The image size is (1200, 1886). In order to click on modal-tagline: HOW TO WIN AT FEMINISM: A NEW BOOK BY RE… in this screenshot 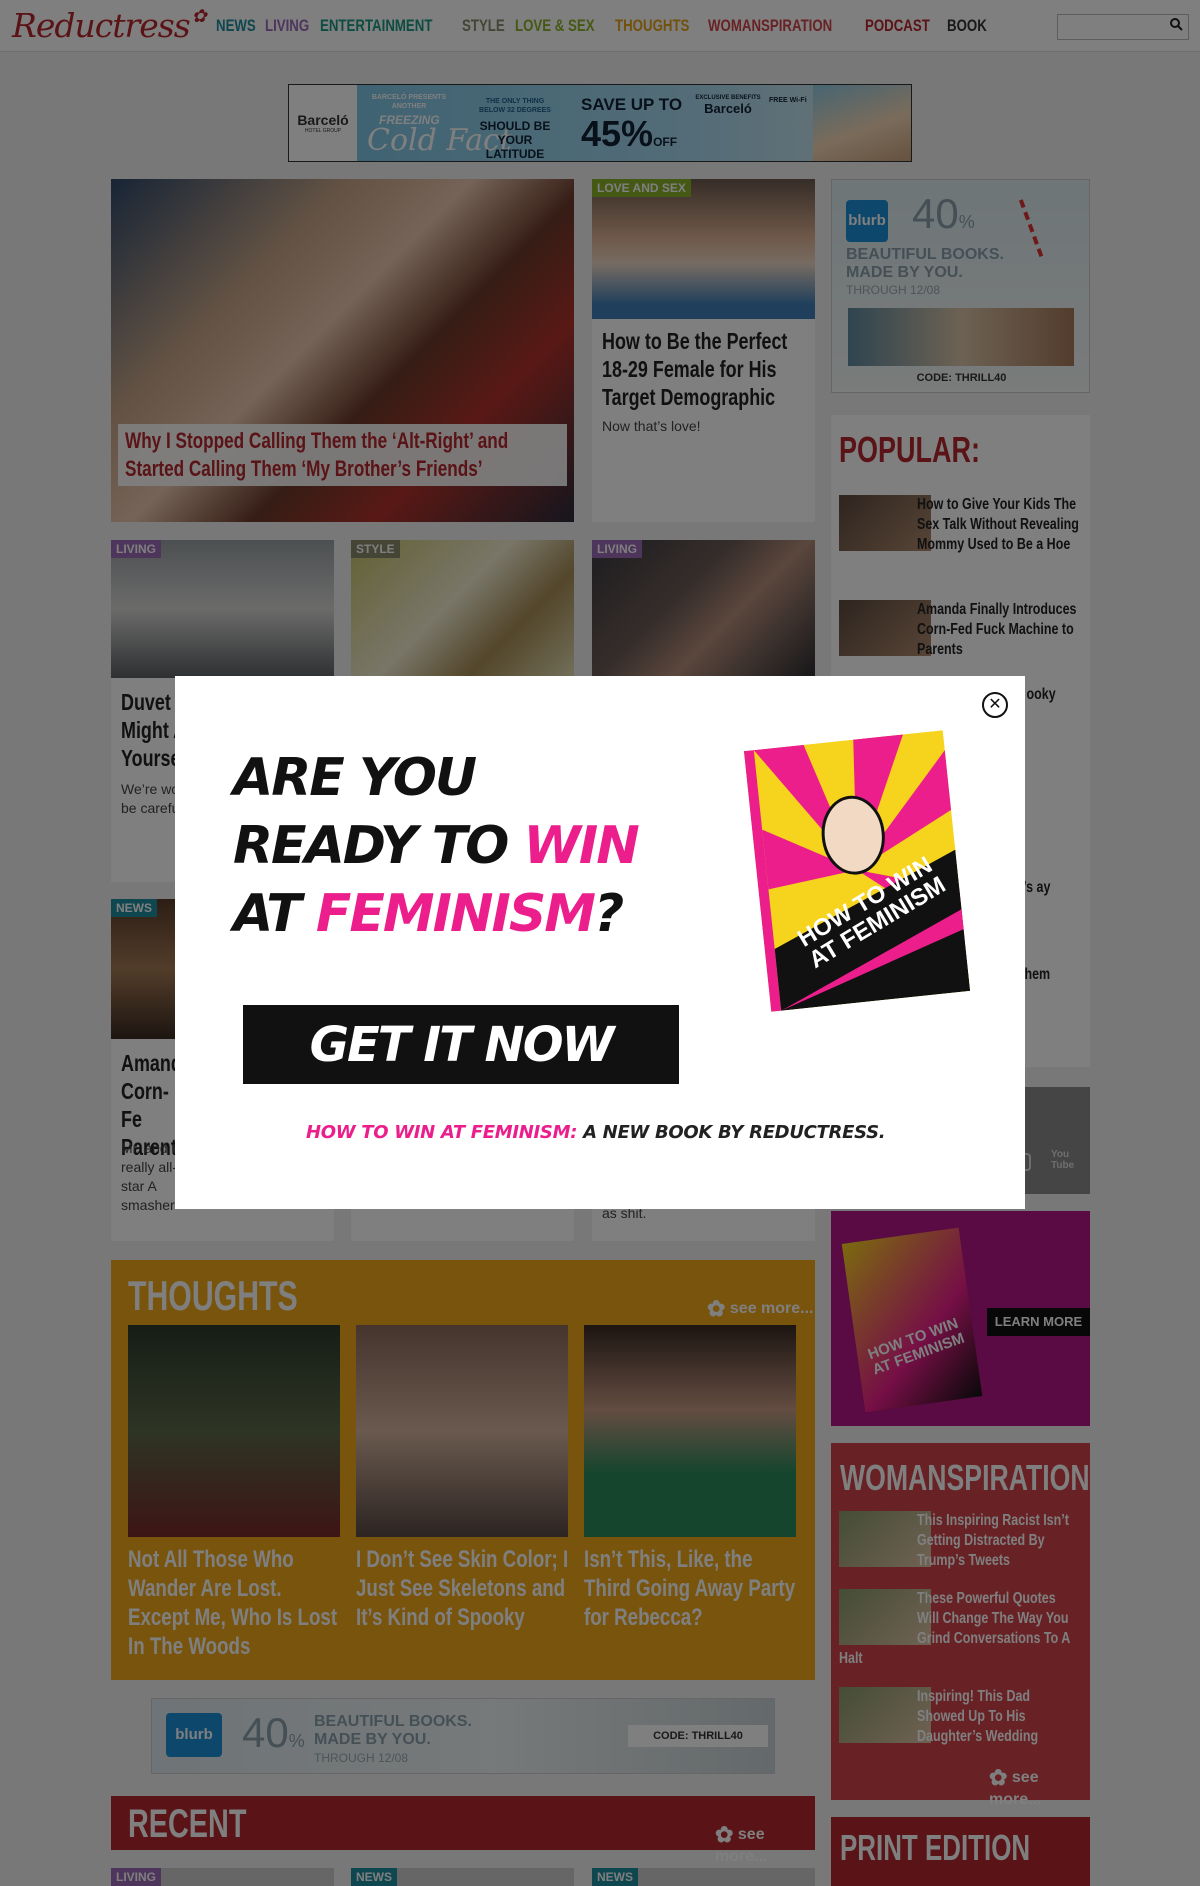, I will do `click(596, 1132)`.